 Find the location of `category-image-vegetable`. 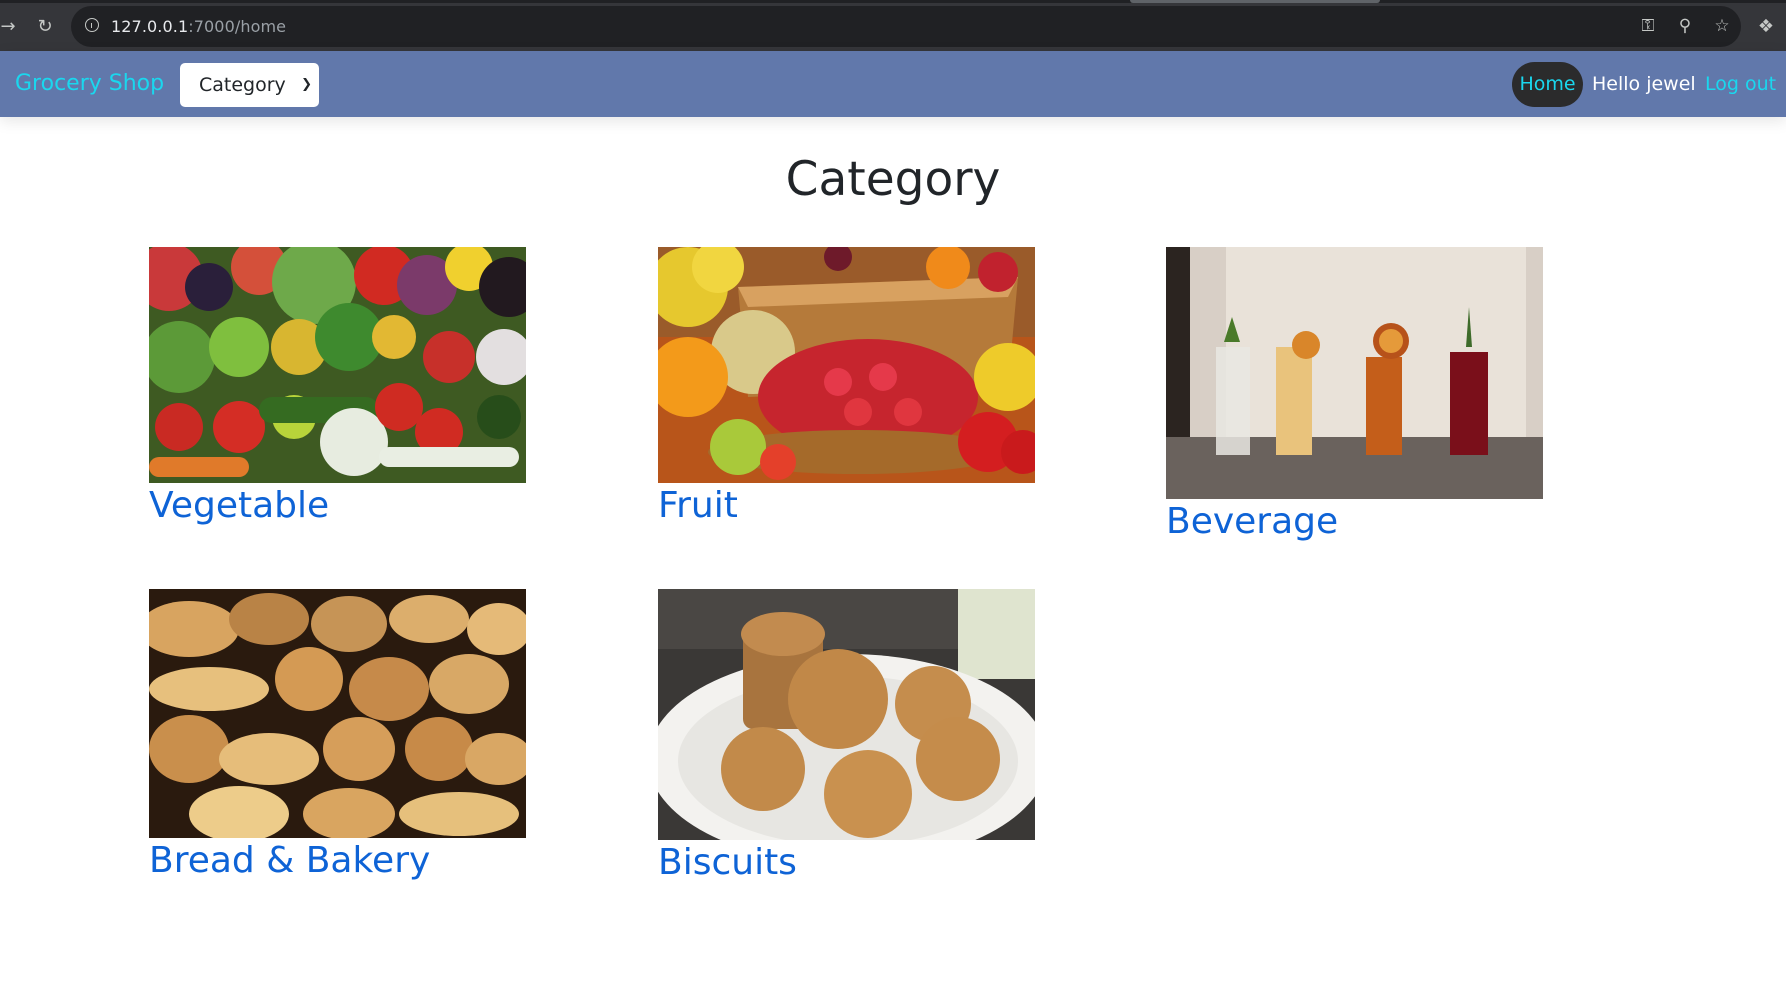

category-image-vegetable is located at coordinates (337, 365).